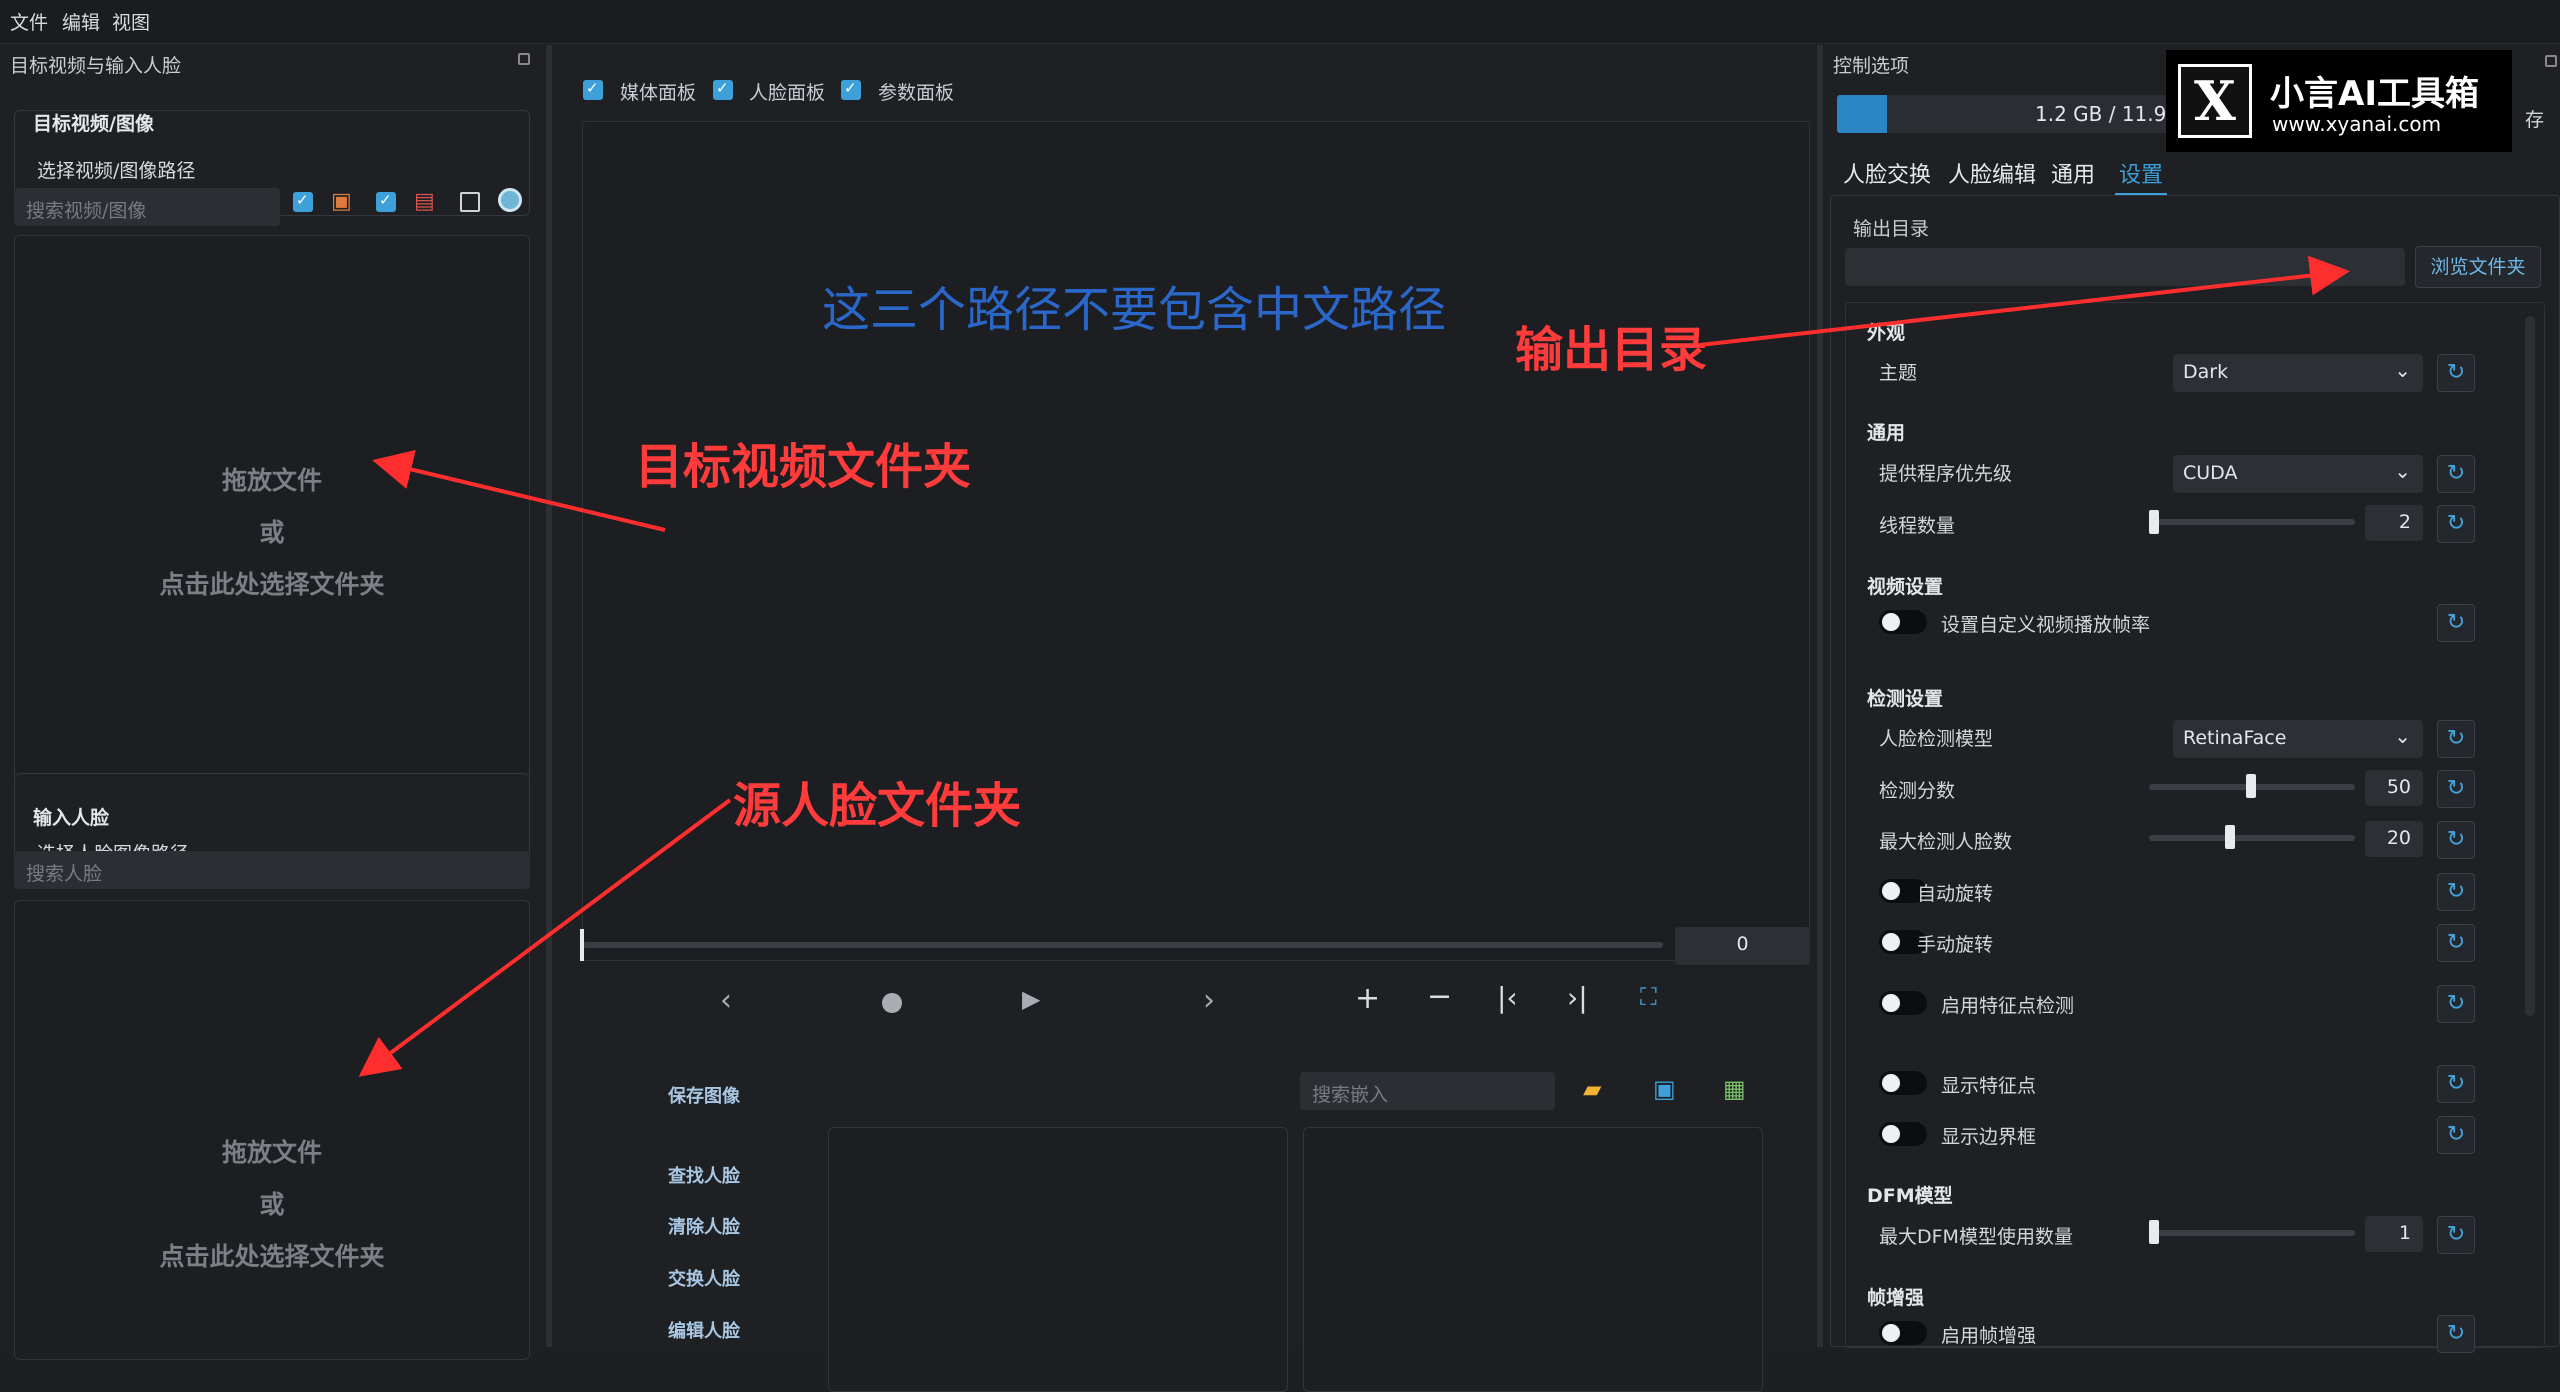  What do you see at coordinates (2551, 61) in the screenshot?
I see `right-float-icon` at bounding box center [2551, 61].